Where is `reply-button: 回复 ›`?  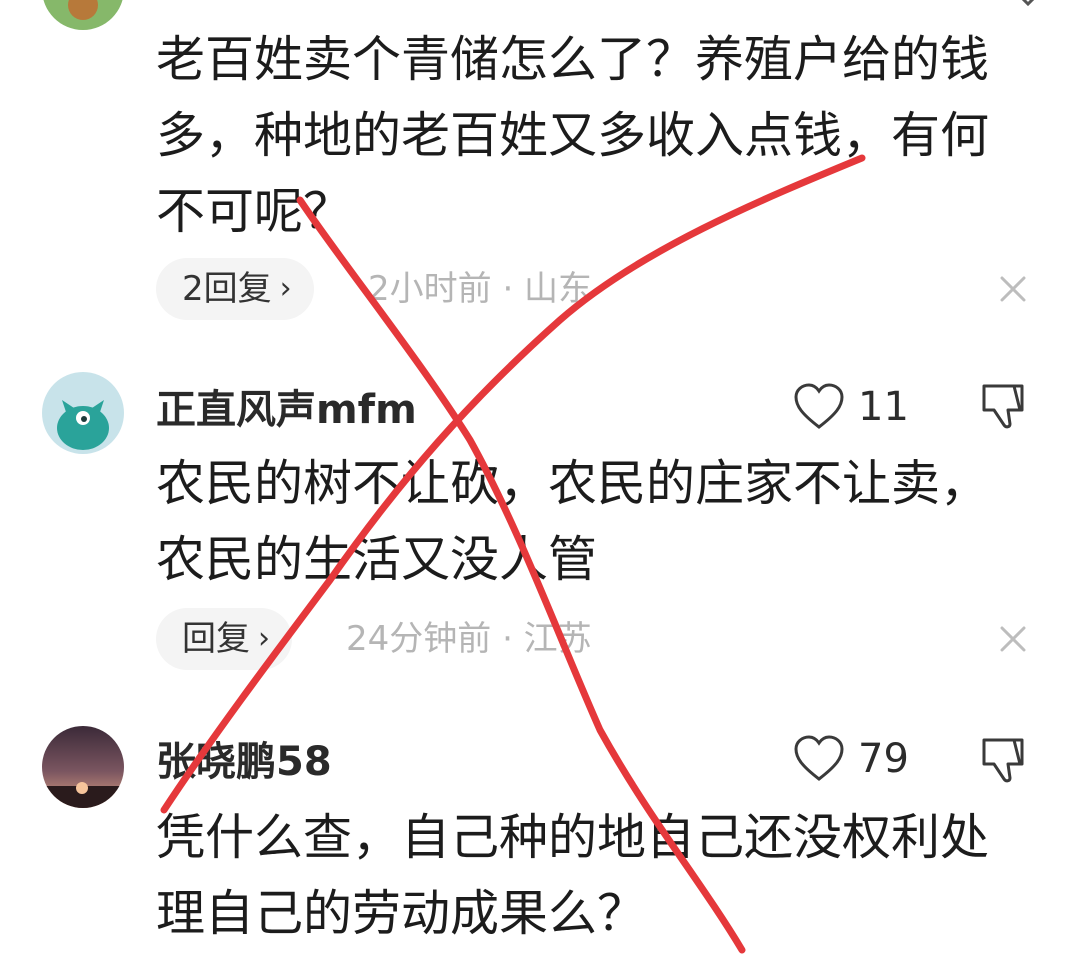
reply-button: 回复 › is located at coordinates (224, 639).